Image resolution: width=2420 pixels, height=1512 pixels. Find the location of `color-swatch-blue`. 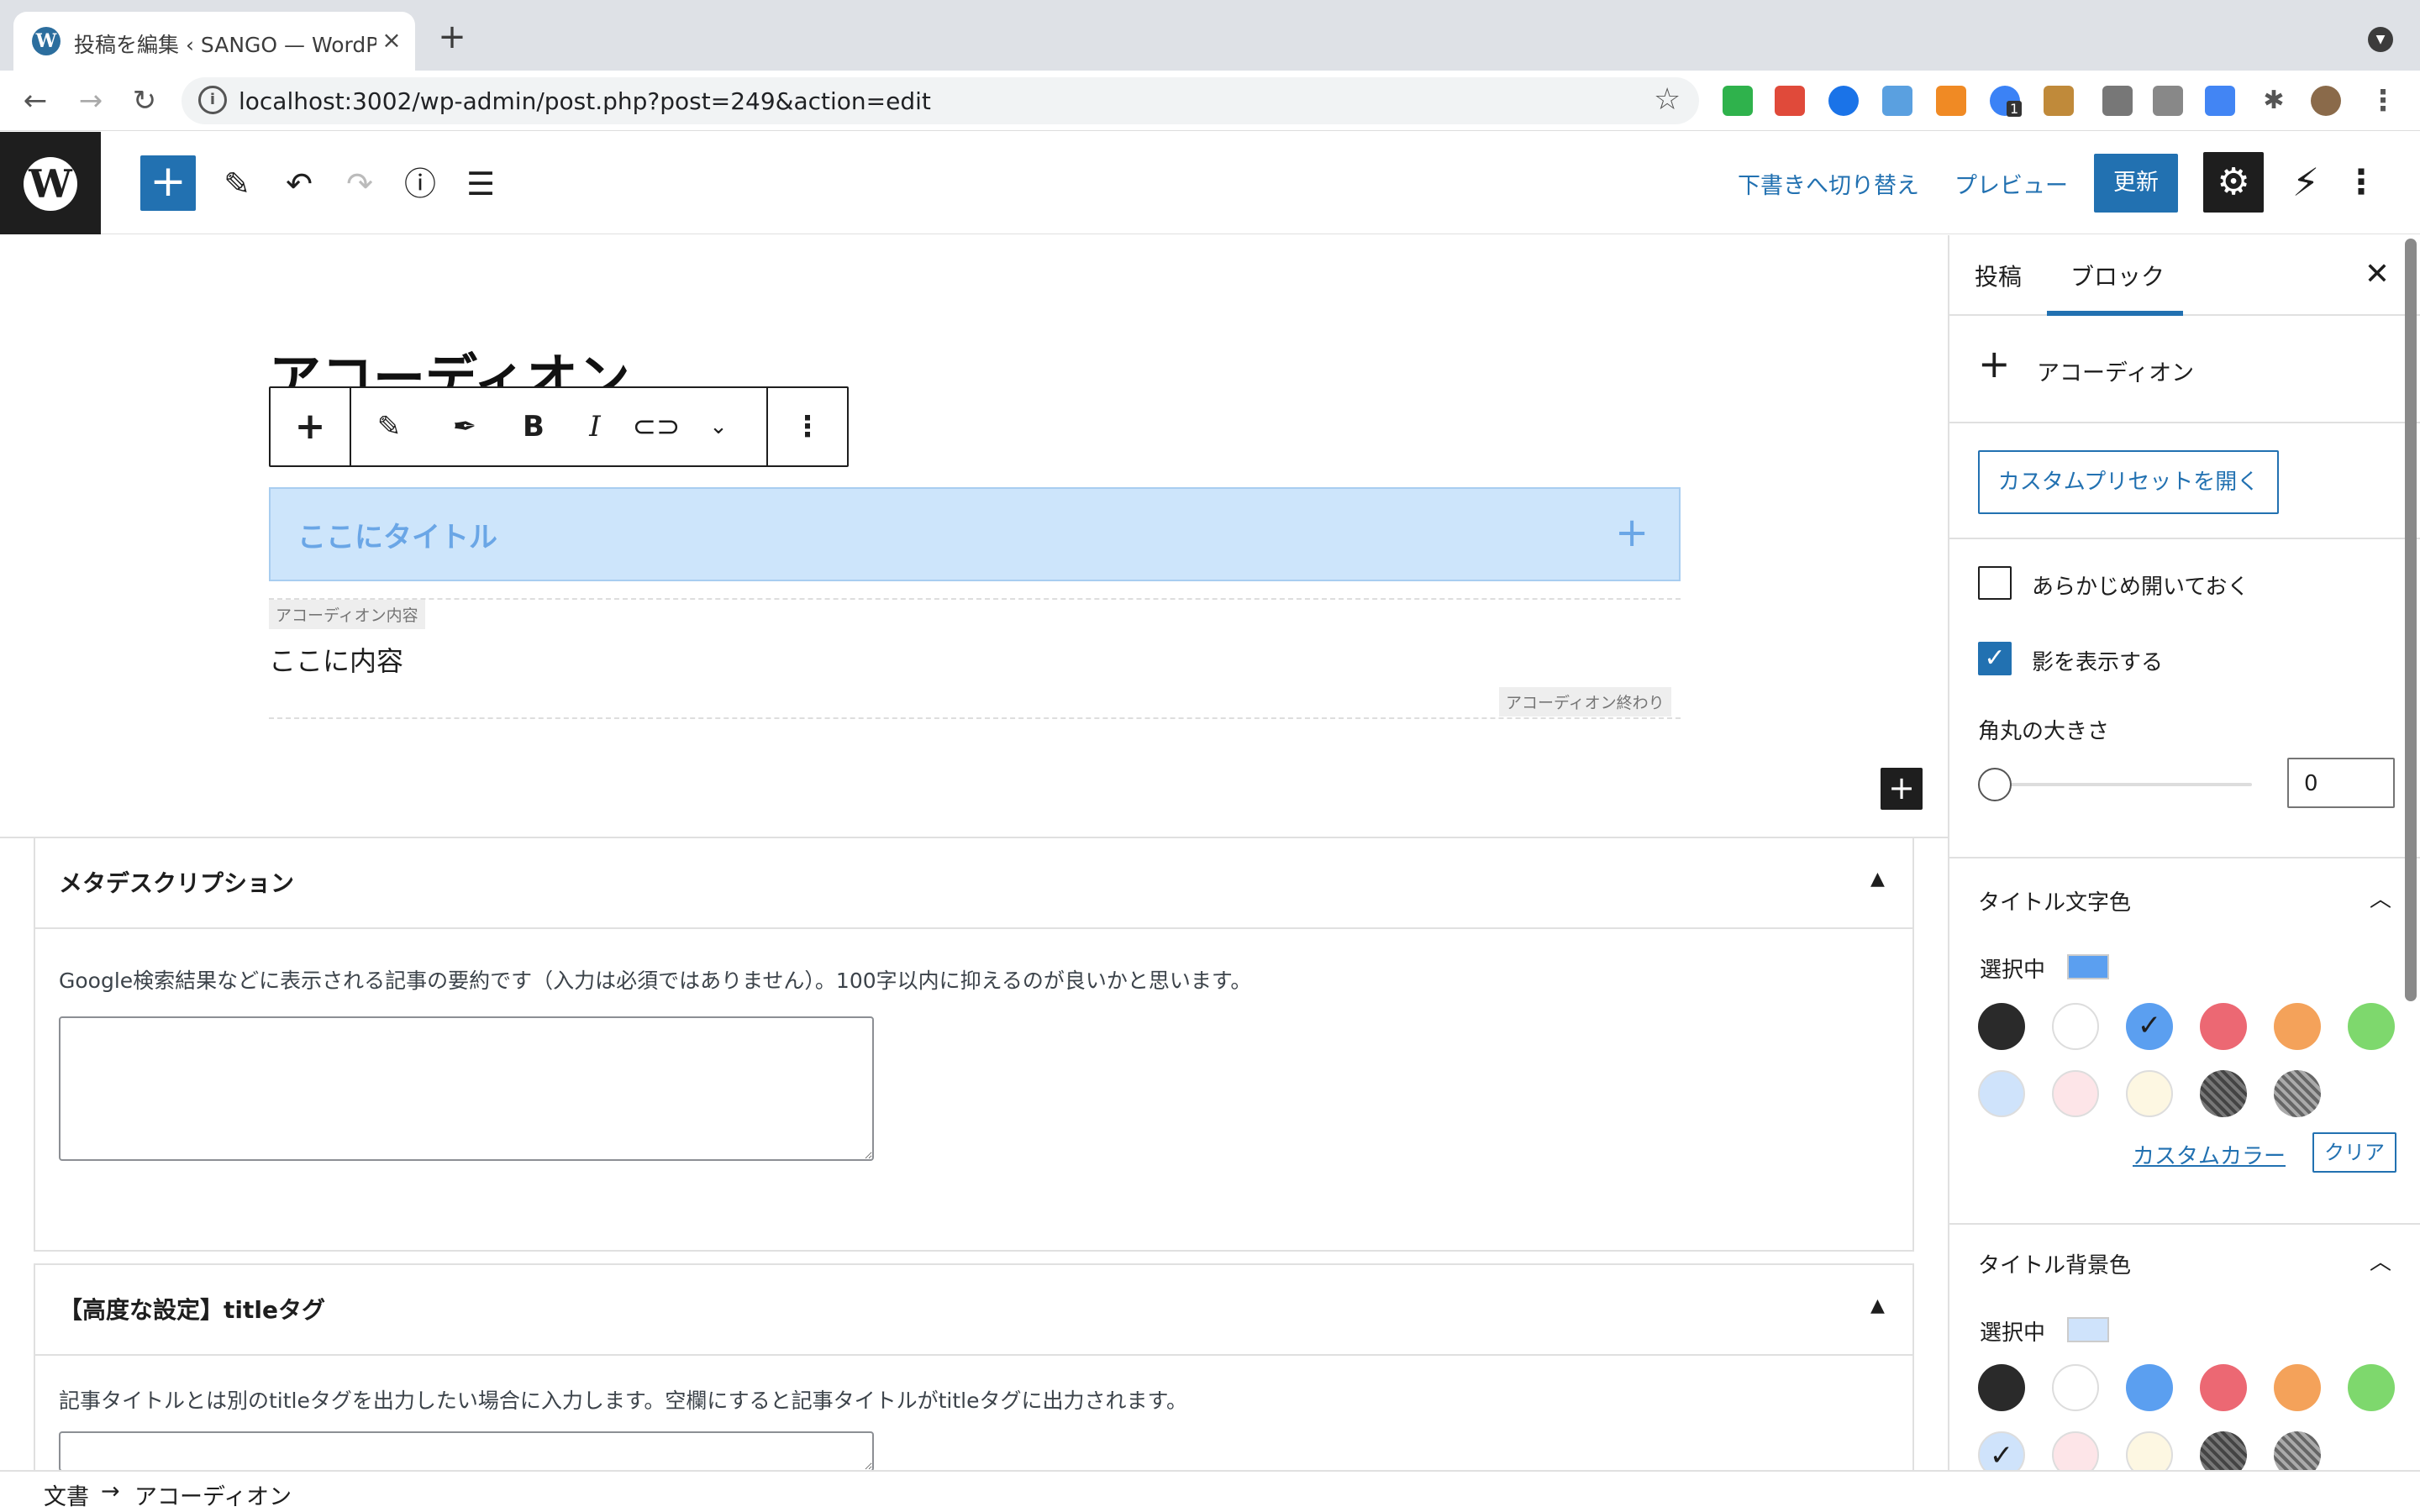

color-swatch-blue is located at coordinates (2149, 1387).